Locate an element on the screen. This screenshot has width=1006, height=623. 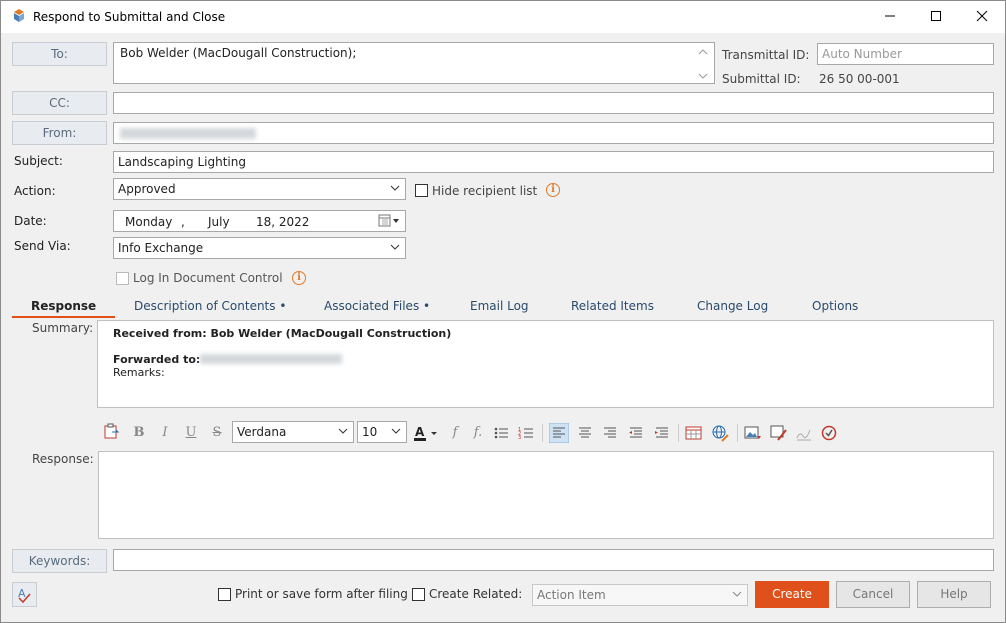
print-save-checkbox is located at coordinates (224, 594).